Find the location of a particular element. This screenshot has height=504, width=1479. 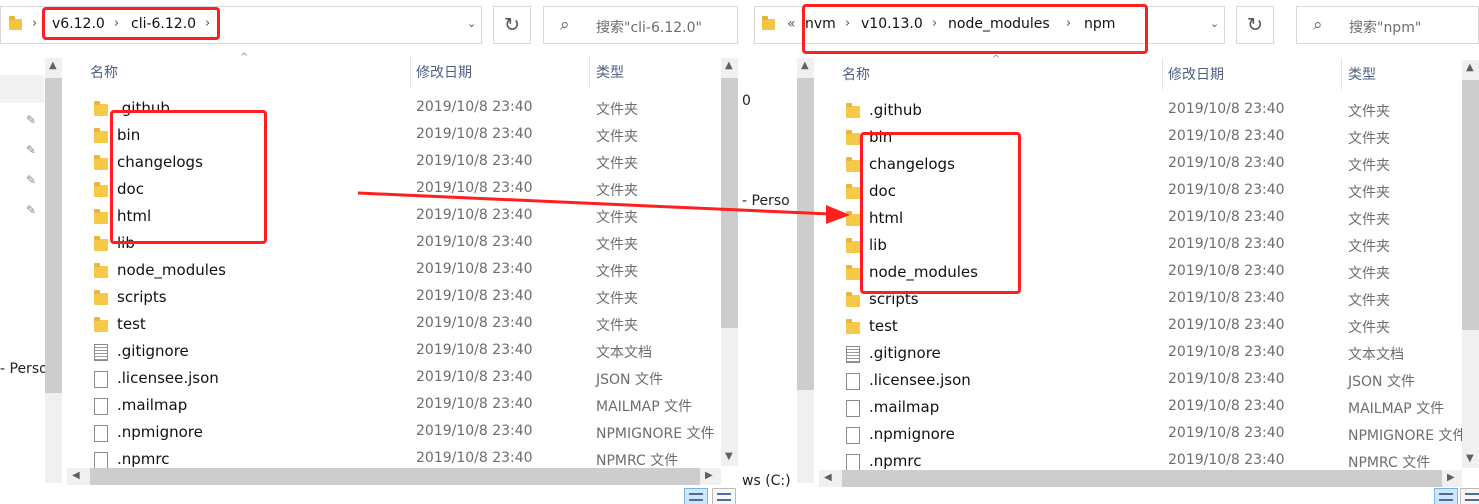

annotation-arrow is located at coordinates (603, 207).